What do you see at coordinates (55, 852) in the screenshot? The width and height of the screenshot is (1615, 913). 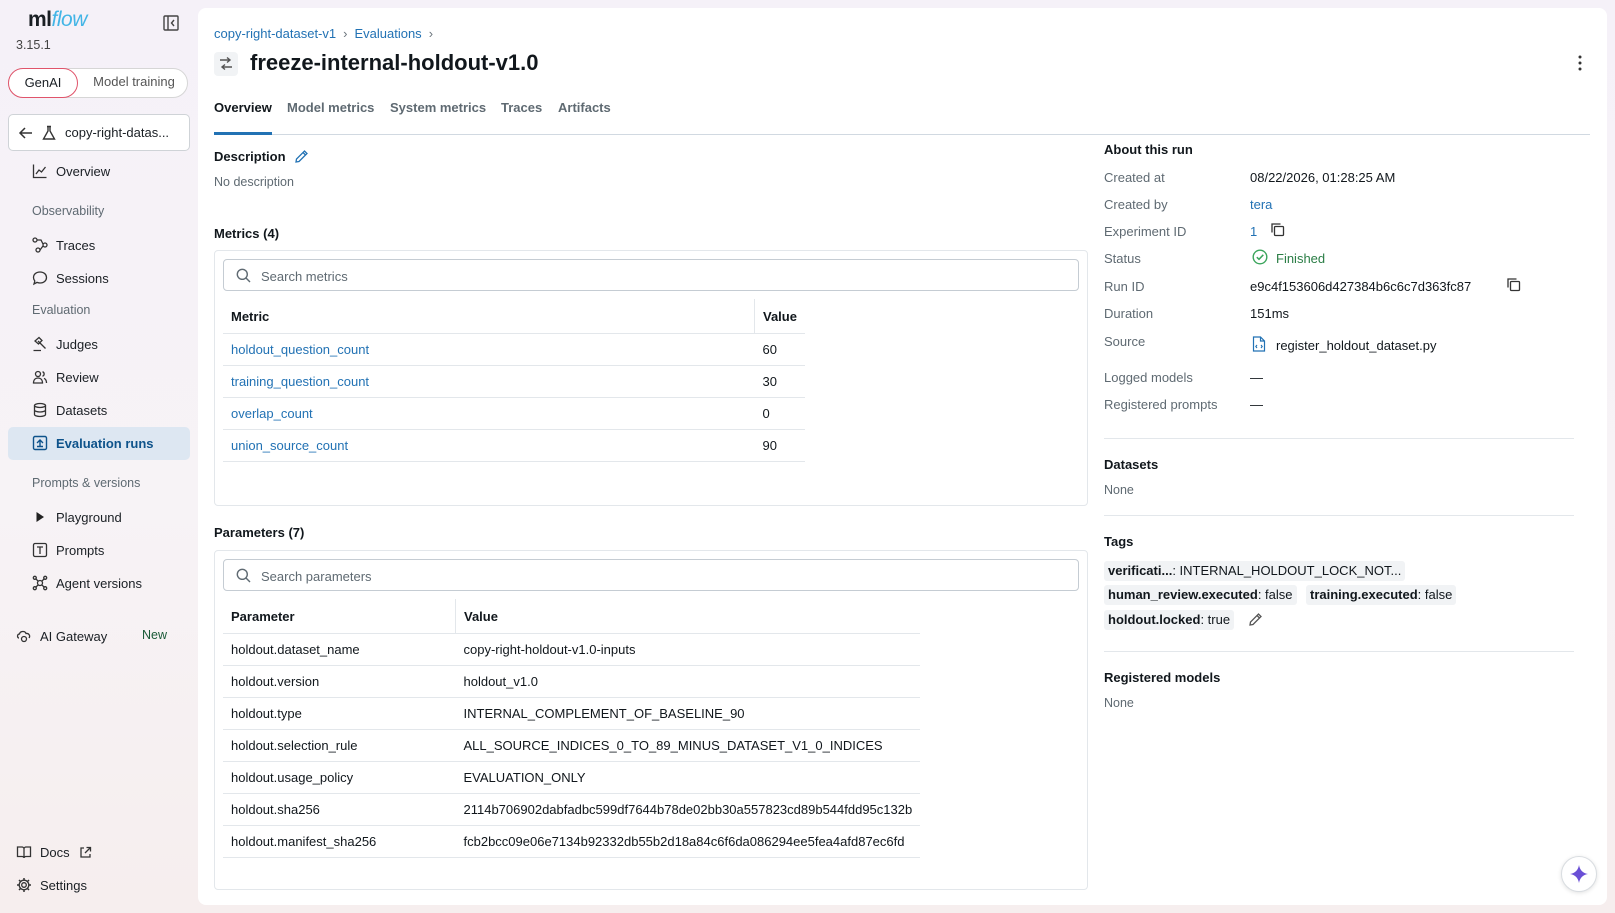 I see `sidebar-item-label: Docs` at bounding box center [55, 852].